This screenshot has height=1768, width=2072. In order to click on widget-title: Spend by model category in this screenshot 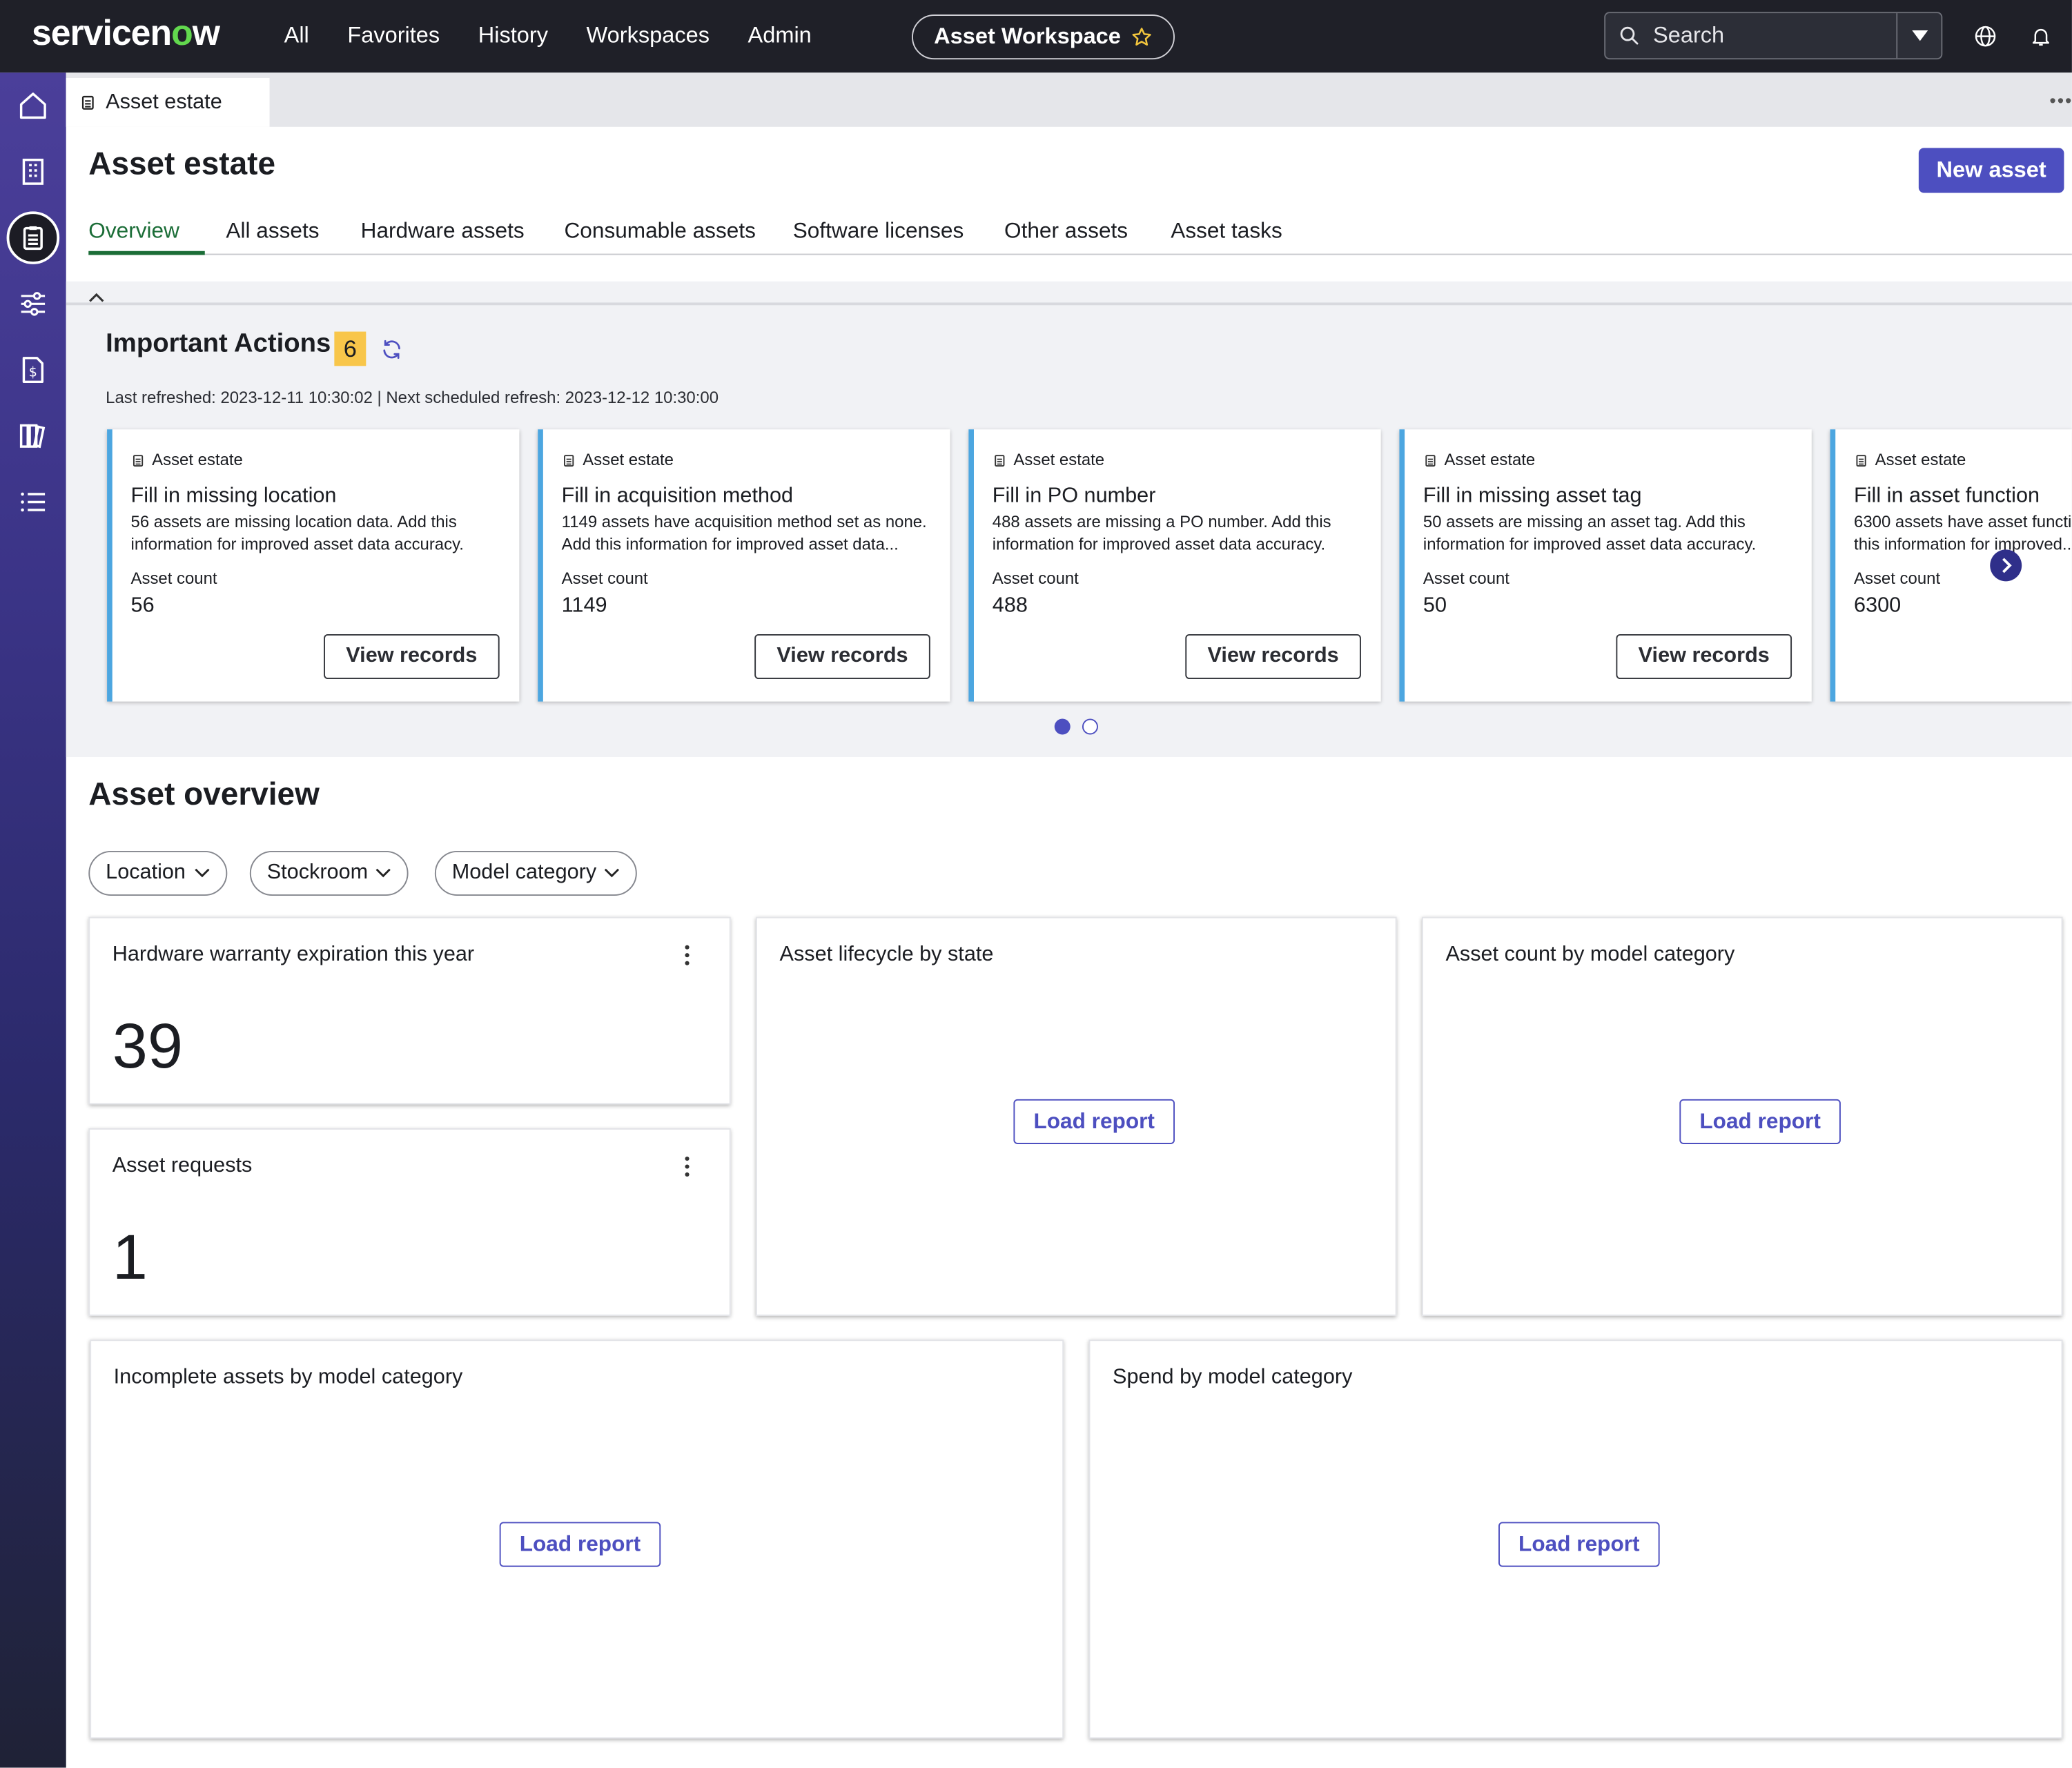, I will do `click(1233, 1377)`.